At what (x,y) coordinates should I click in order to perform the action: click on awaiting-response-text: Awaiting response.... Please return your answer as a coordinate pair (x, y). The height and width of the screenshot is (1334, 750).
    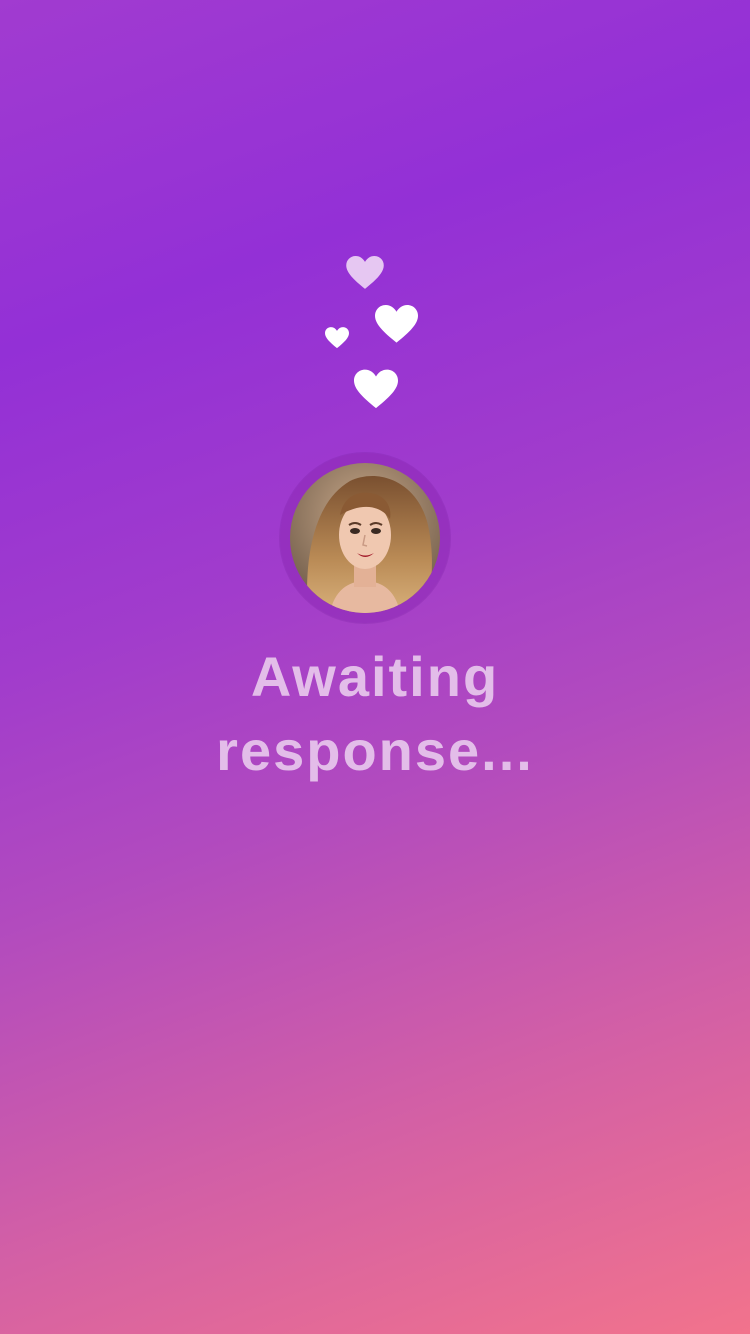
    Looking at the image, I should click on (375, 714).